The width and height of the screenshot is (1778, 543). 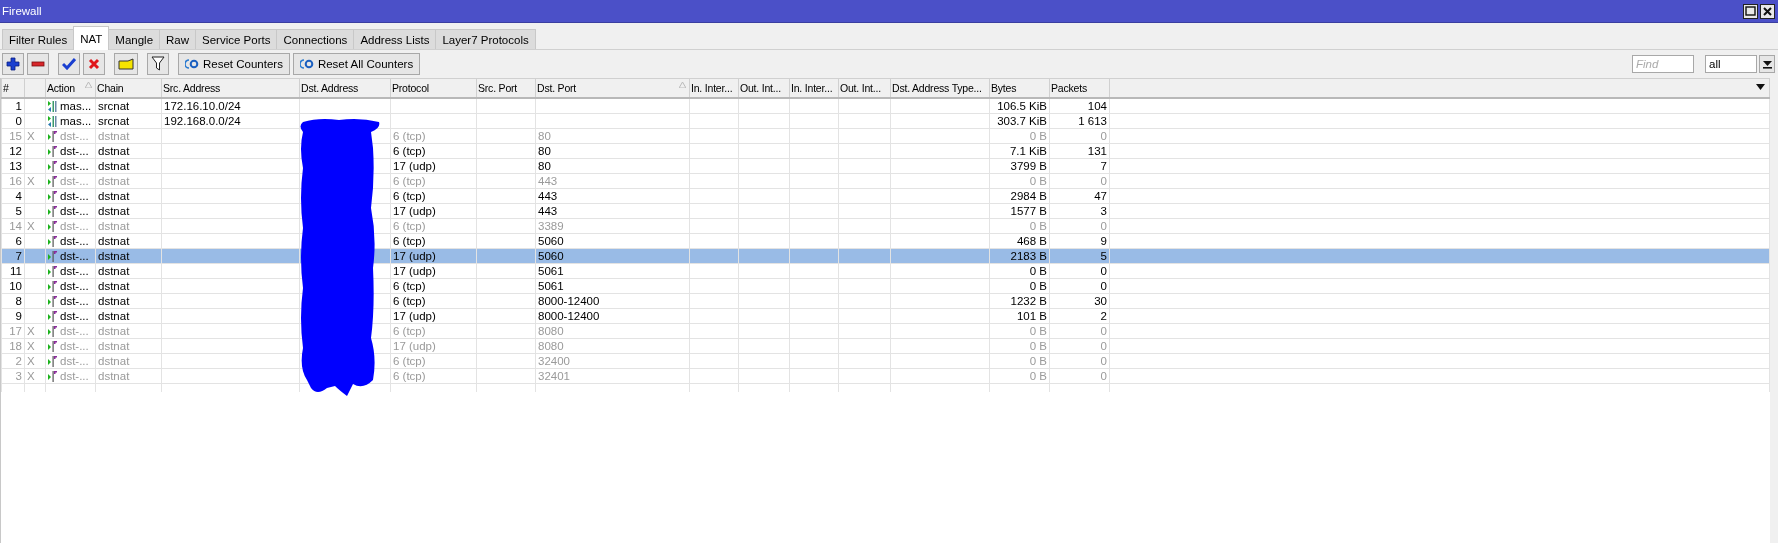 I want to click on filter-button, so click(x=158, y=64).